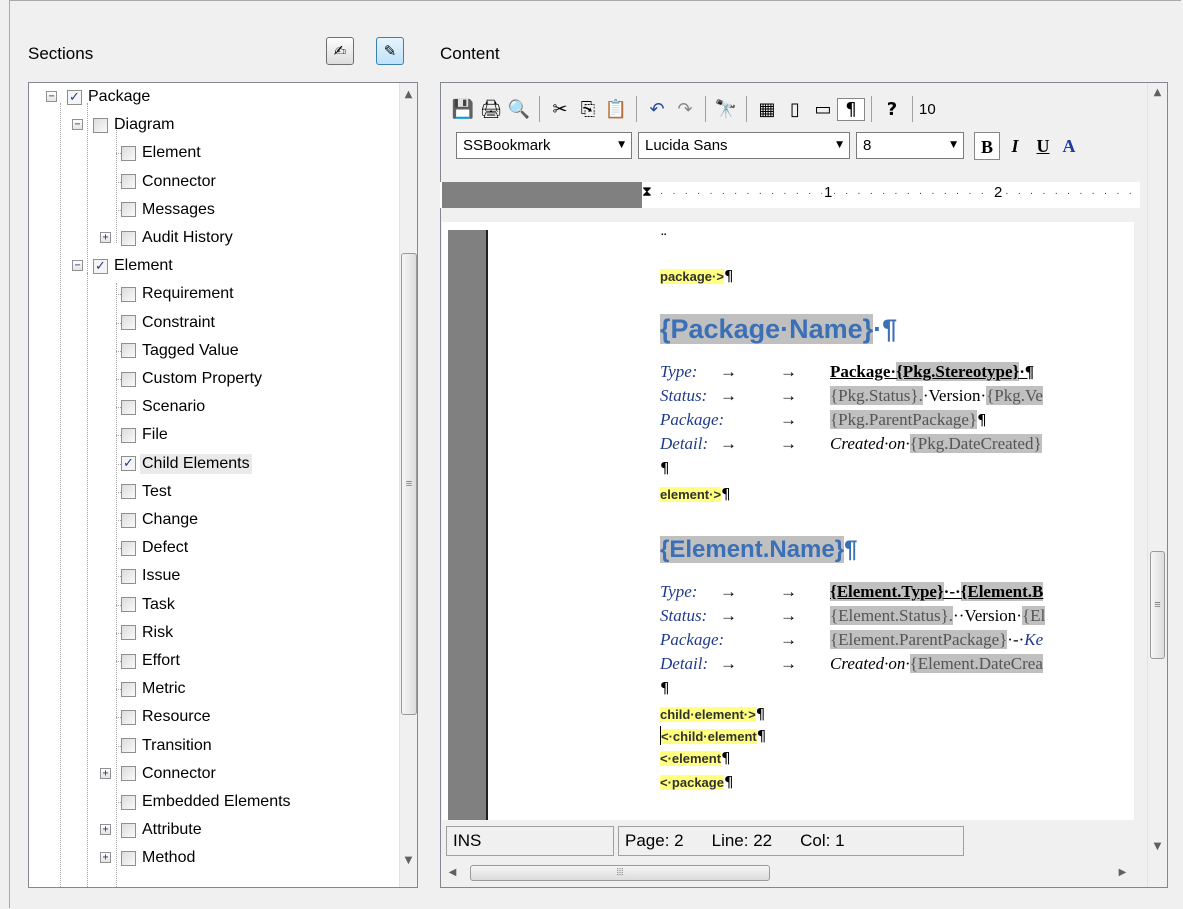 Image resolution: width=1183 pixels, height=909 pixels. I want to click on tree-item-package: ✓ Package, so click(109, 97).